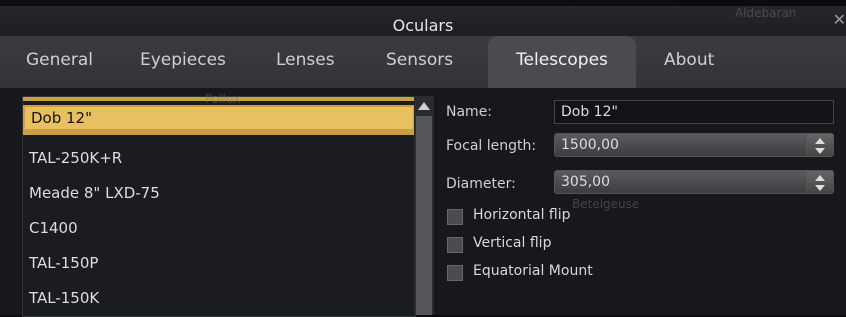  I want to click on vertical-flip-label: Vertical flip, so click(512, 243).